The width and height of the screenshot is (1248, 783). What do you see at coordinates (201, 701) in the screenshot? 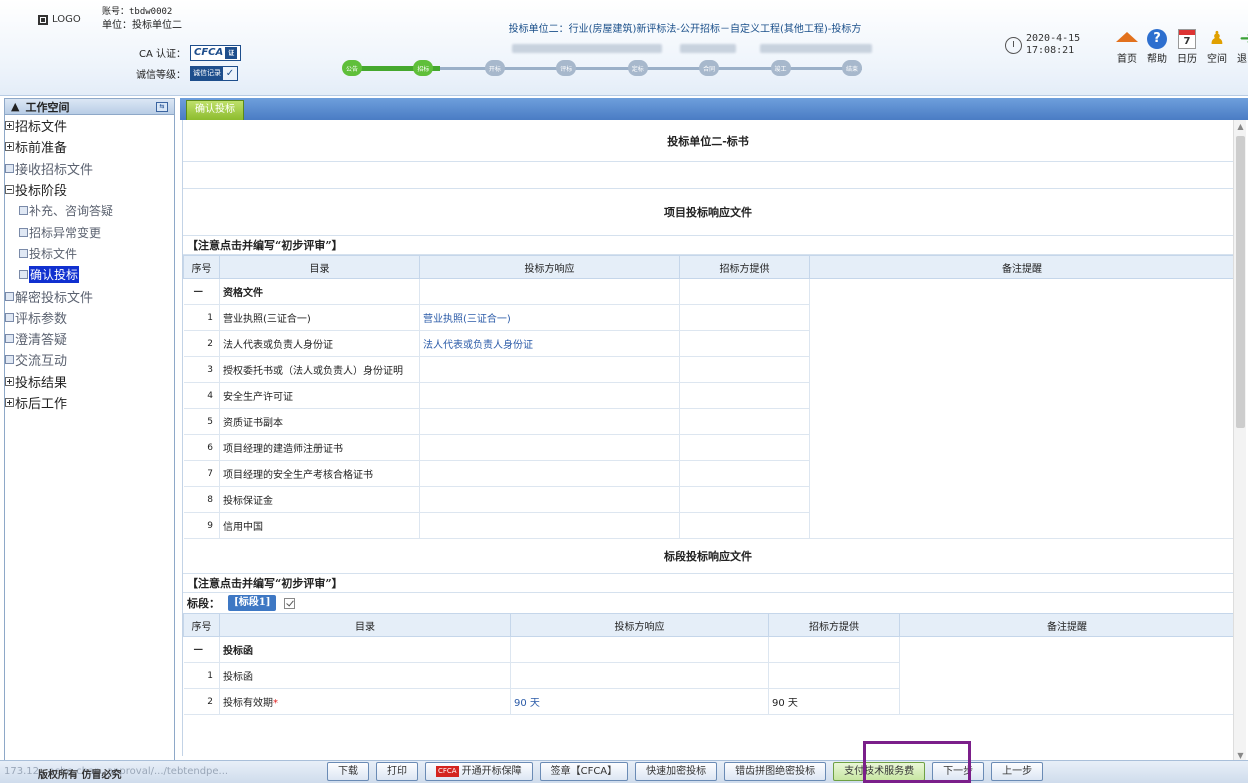
I see `row-number: 2` at bounding box center [201, 701].